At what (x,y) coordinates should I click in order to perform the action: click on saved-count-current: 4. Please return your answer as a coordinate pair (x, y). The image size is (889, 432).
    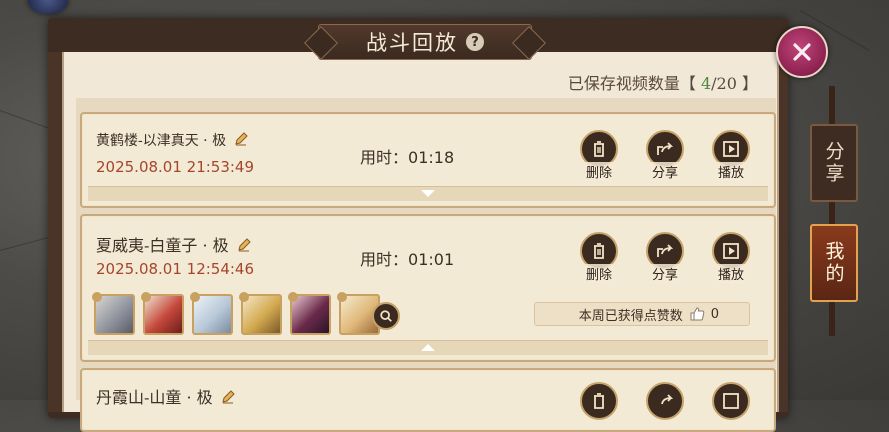
    Looking at the image, I should click on (706, 83).